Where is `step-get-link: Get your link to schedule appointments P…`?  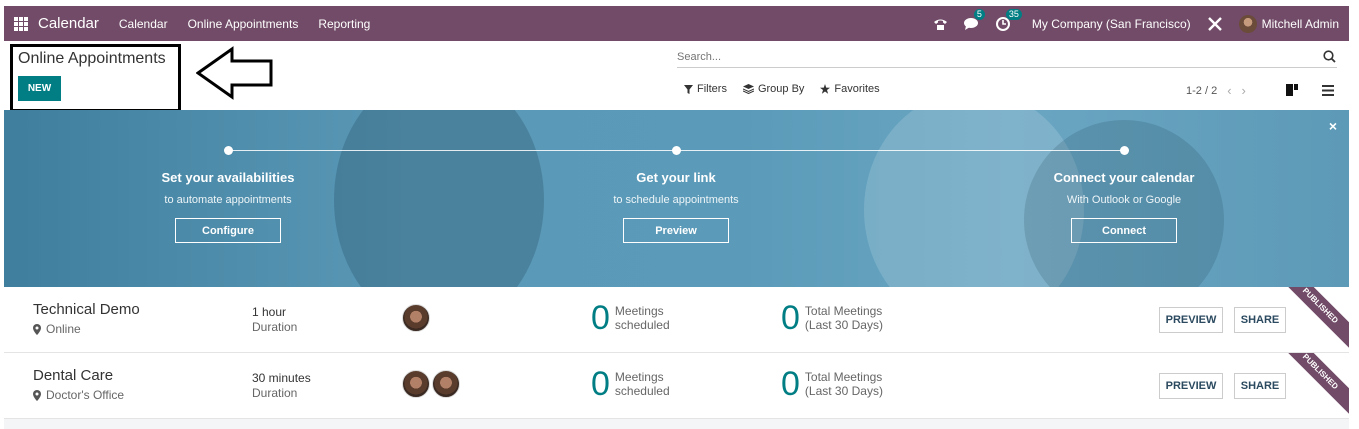 step-get-link: Get your link to schedule appointments P… is located at coordinates (676, 206).